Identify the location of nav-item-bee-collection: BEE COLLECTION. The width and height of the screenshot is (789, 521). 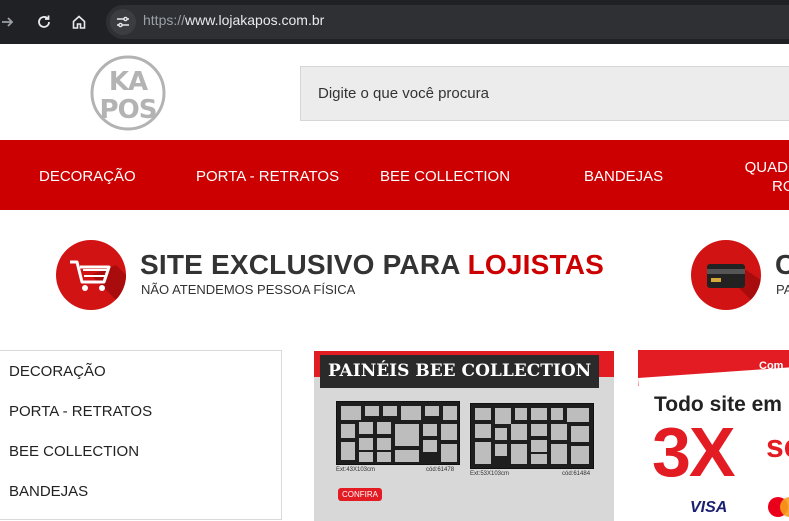
(445, 176).